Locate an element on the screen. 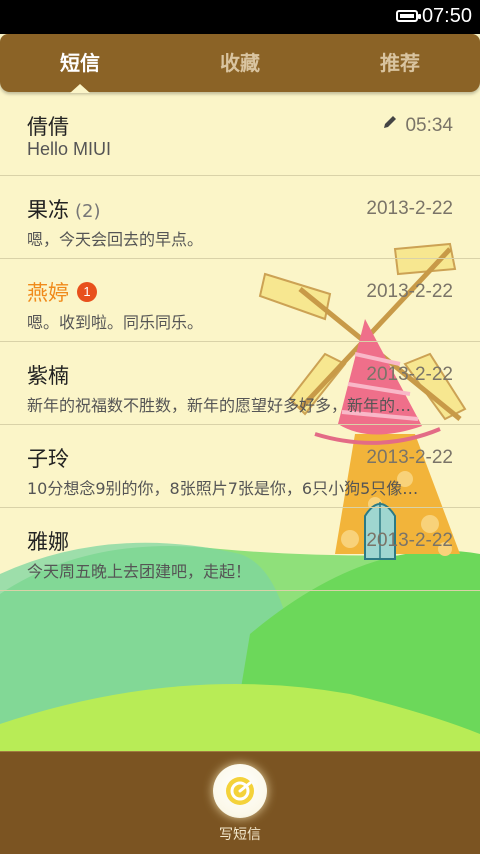 This screenshot has height=854, width=480. conversation-row: 倩倩 05:34 Hello MIUI is located at coordinates (240, 134).